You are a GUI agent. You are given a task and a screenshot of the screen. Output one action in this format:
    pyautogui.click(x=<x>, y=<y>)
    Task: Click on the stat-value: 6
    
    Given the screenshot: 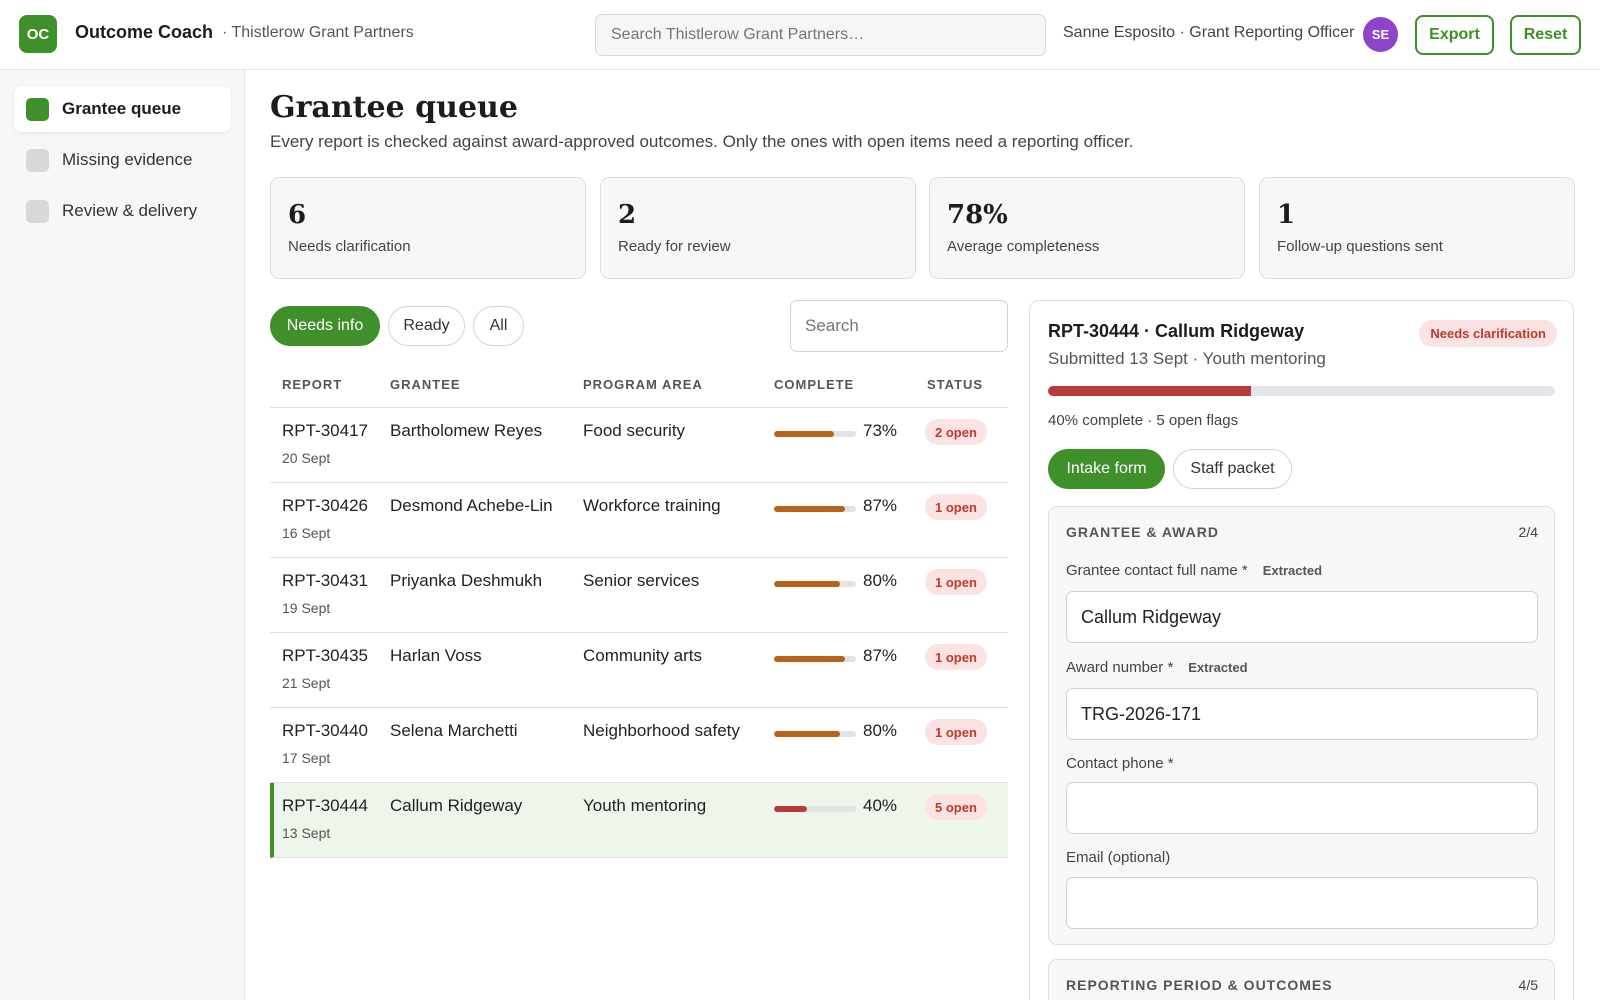 What is the action you would take?
    pyautogui.click(x=297, y=215)
    